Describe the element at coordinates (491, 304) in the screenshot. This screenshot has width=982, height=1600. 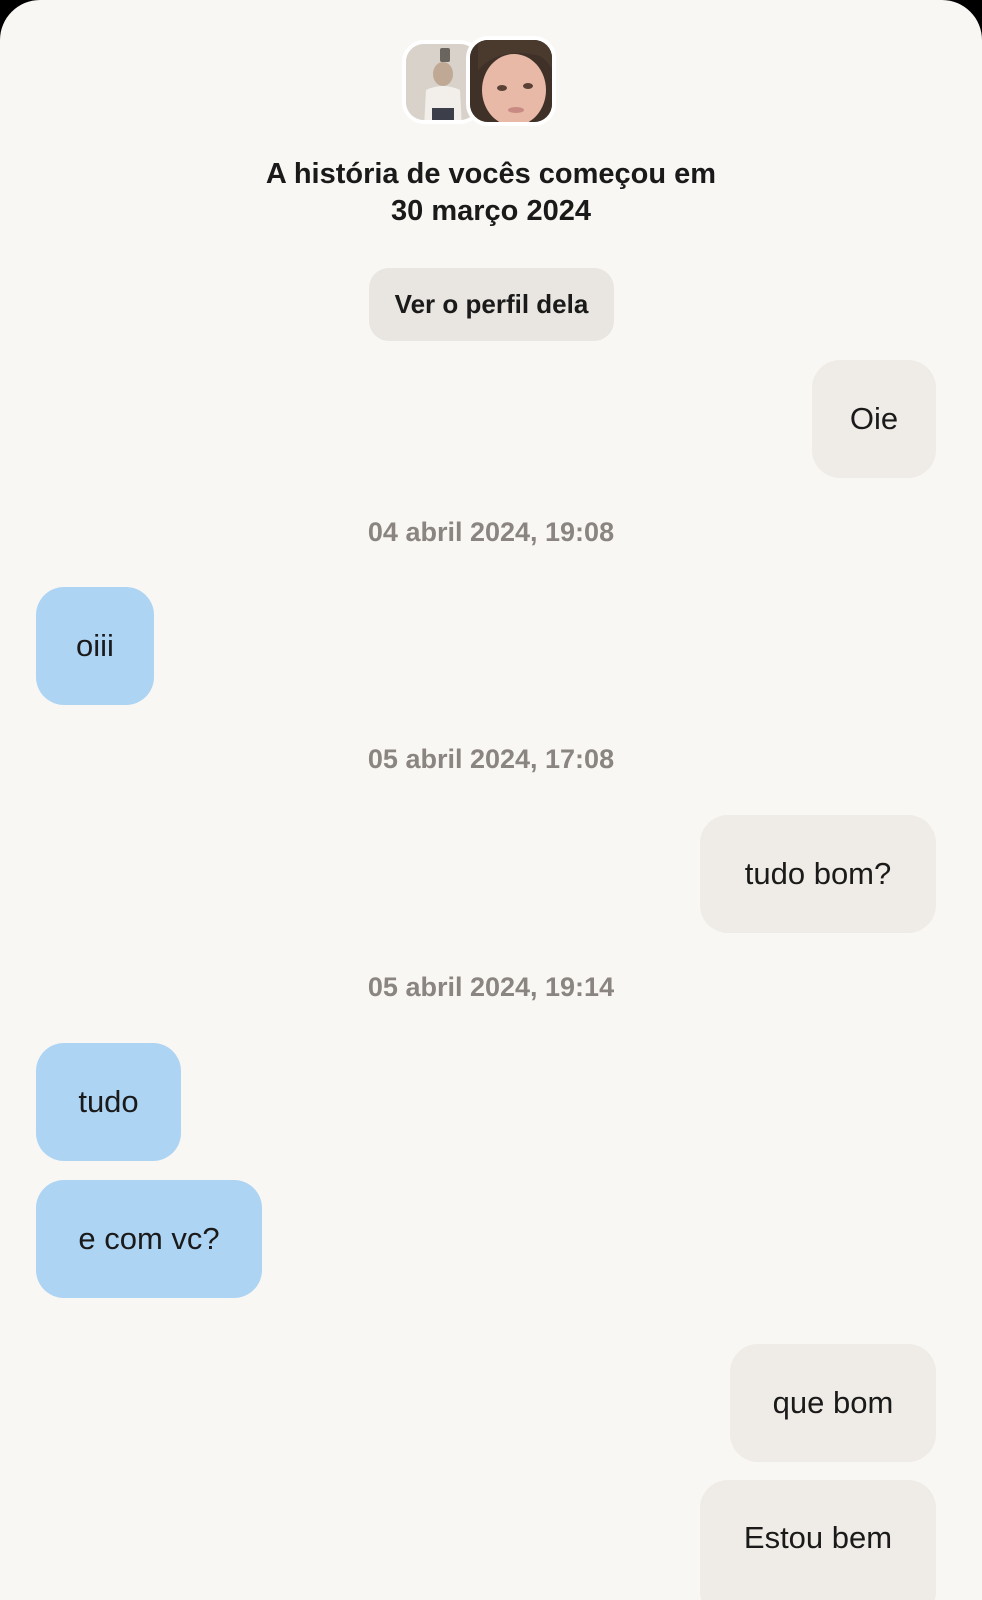
I see `view-profile-button: Ver o perfil dela` at that location.